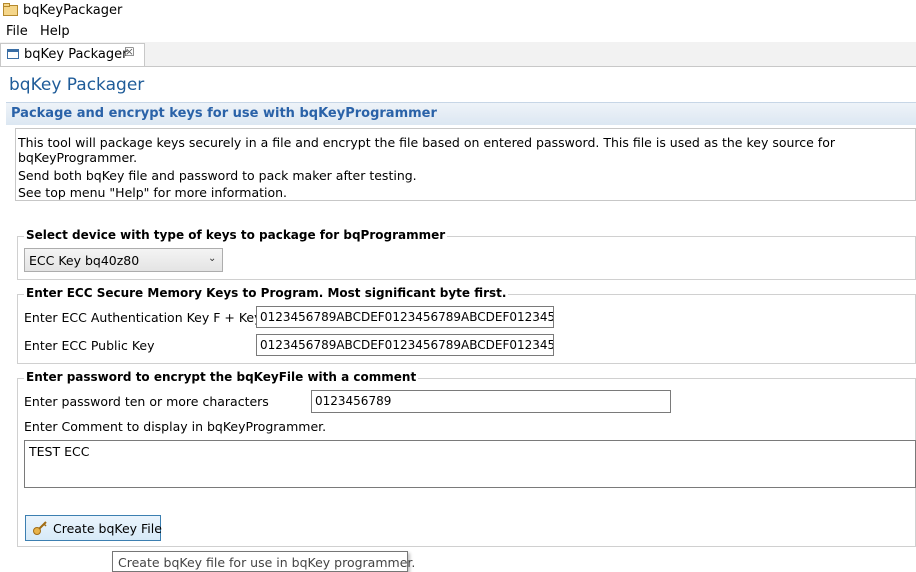  Describe the element at coordinates (17, 31) in the screenshot. I see `menu-file: File` at that location.